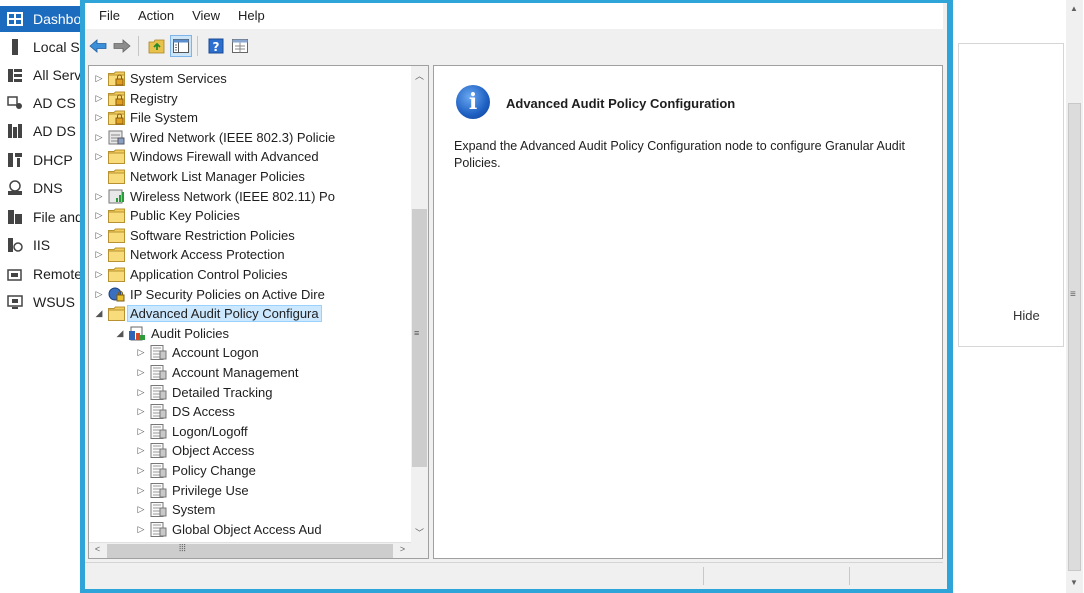 This screenshot has height=593, width=1084. What do you see at coordinates (157, 46) in the screenshot?
I see `up-folder-icon` at bounding box center [157, 46].